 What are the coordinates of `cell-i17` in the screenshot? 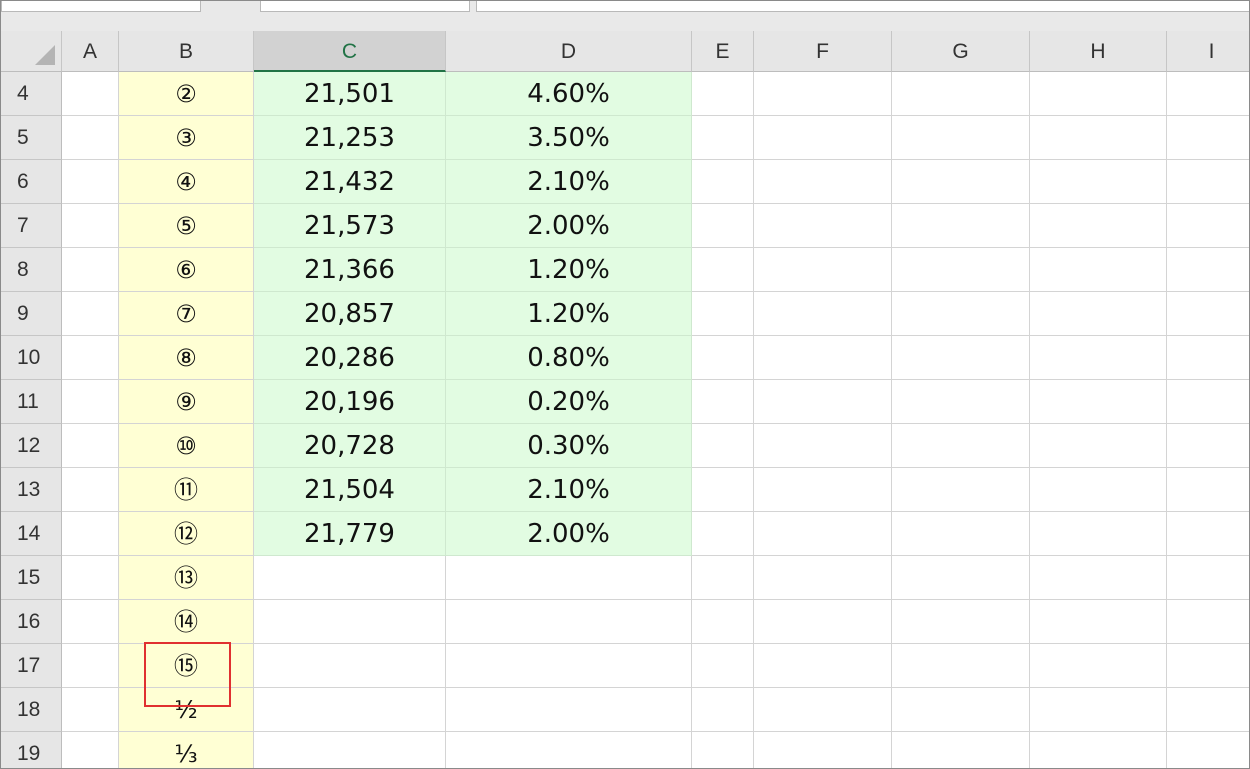 It's located at (1208, 666).